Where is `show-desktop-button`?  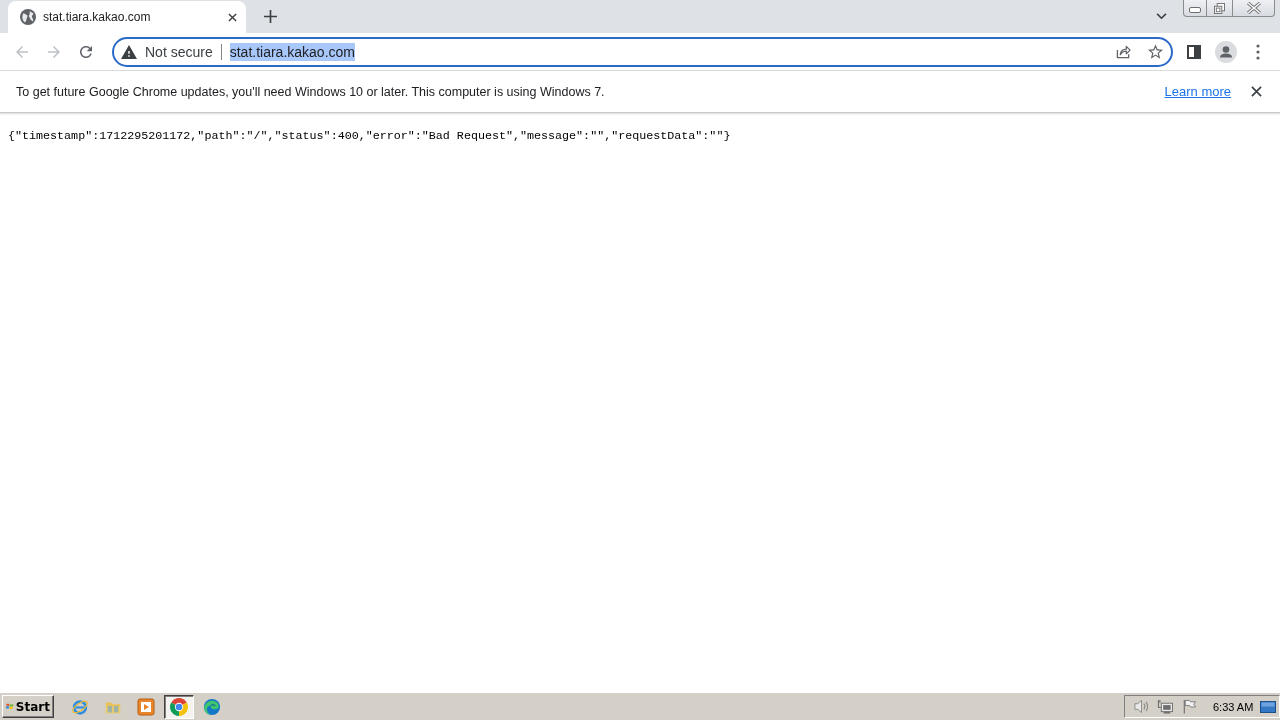 show-desktop-button is located at coordinates (1268, 706).